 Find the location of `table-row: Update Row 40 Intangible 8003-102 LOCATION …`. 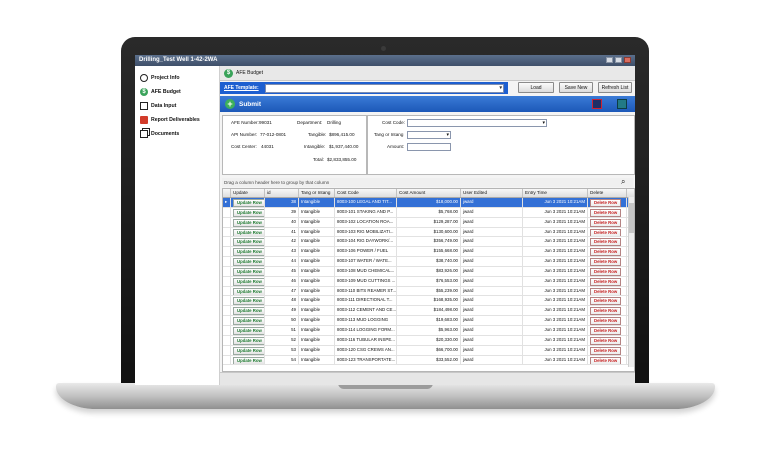

table-row: Update Row 40 Intangible 8003-102 LOCATION … is located at coordinates (428, 222).